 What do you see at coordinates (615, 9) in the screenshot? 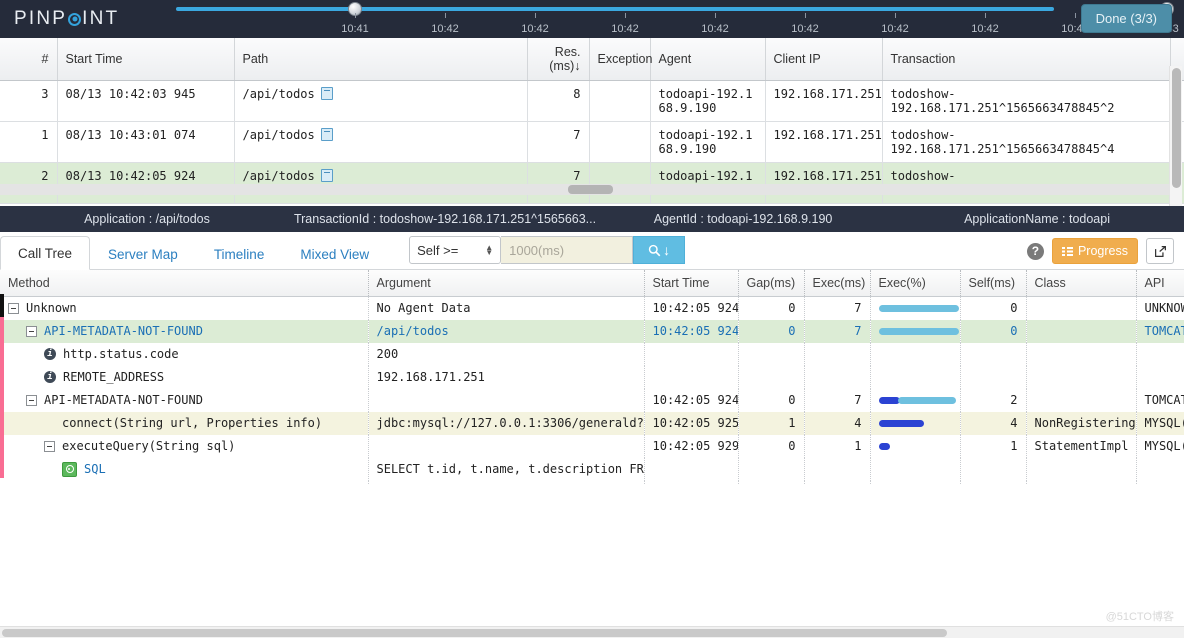
I see `slider-track` at bounding box center [615, 9].